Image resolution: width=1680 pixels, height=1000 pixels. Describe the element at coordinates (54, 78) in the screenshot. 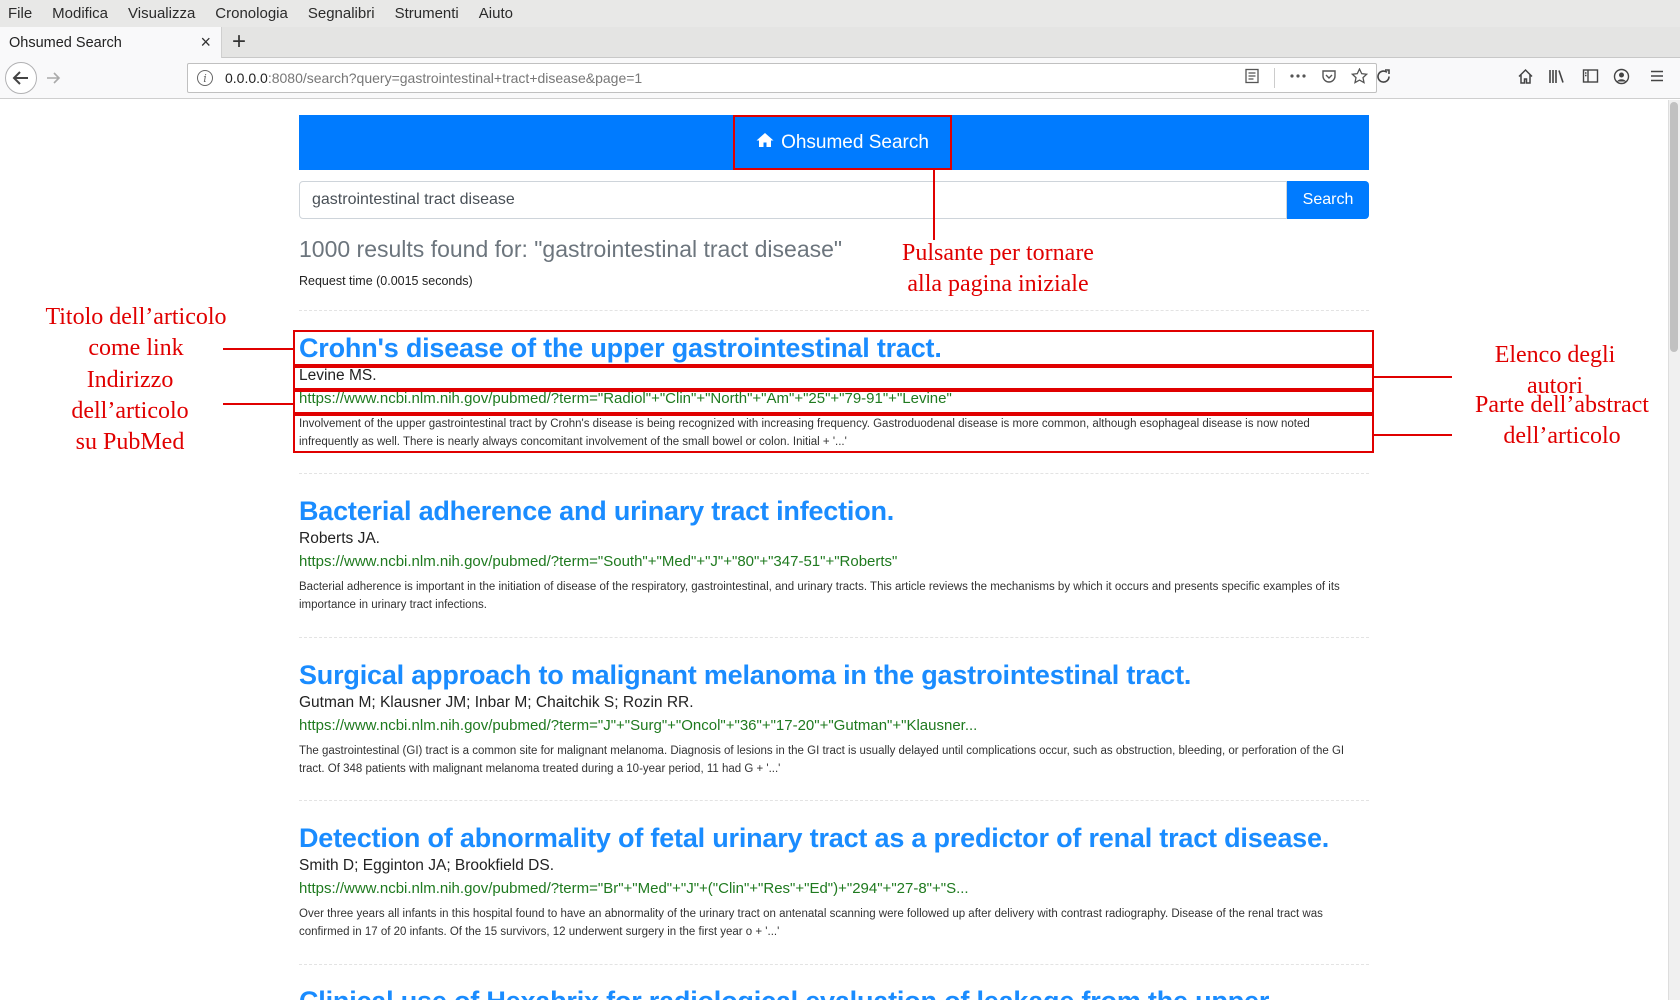

I see `forward-arrow-icon` at that location.